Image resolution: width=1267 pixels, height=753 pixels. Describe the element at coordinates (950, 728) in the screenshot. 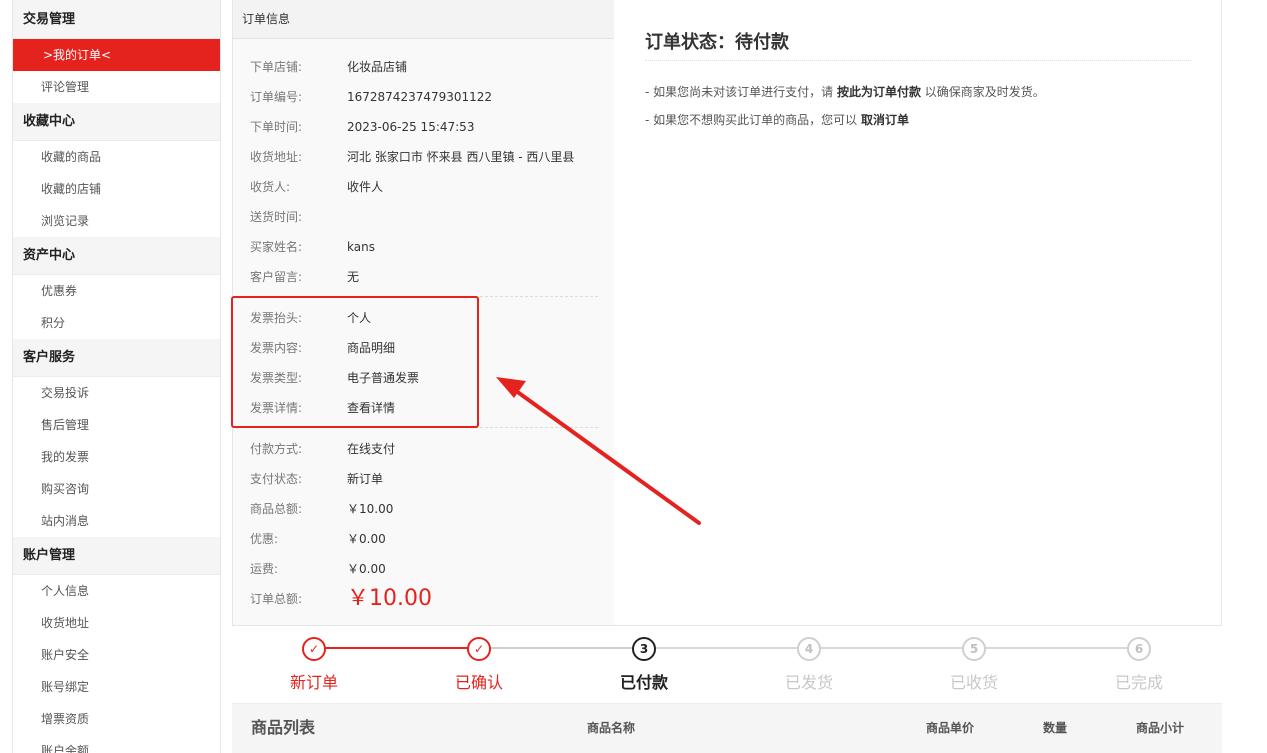

I see `col-unit-price: 商品单价` at that location.